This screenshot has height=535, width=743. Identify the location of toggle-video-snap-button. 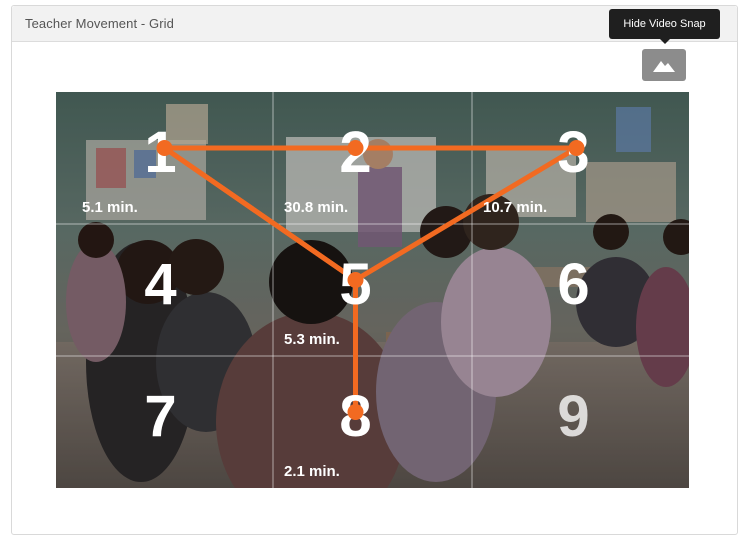
(664, 65).